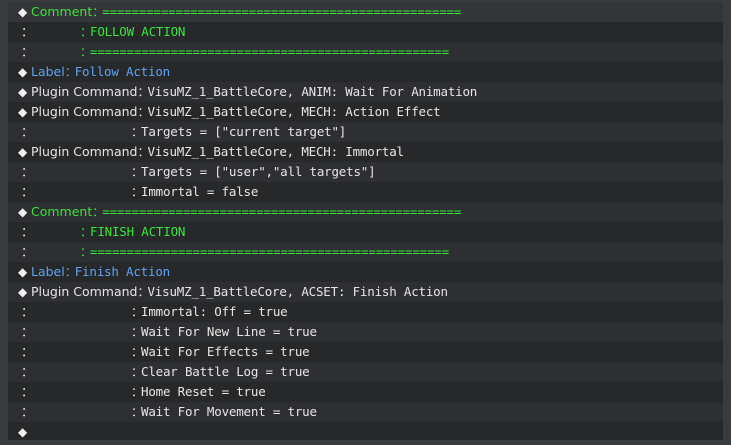 The width and height of the screenshot is (731, 445). What do you see at coordinates (214, 311) in the screenshot?
I see `command-parameters: Immortal: Off = true` at bounding box center [214, 311].